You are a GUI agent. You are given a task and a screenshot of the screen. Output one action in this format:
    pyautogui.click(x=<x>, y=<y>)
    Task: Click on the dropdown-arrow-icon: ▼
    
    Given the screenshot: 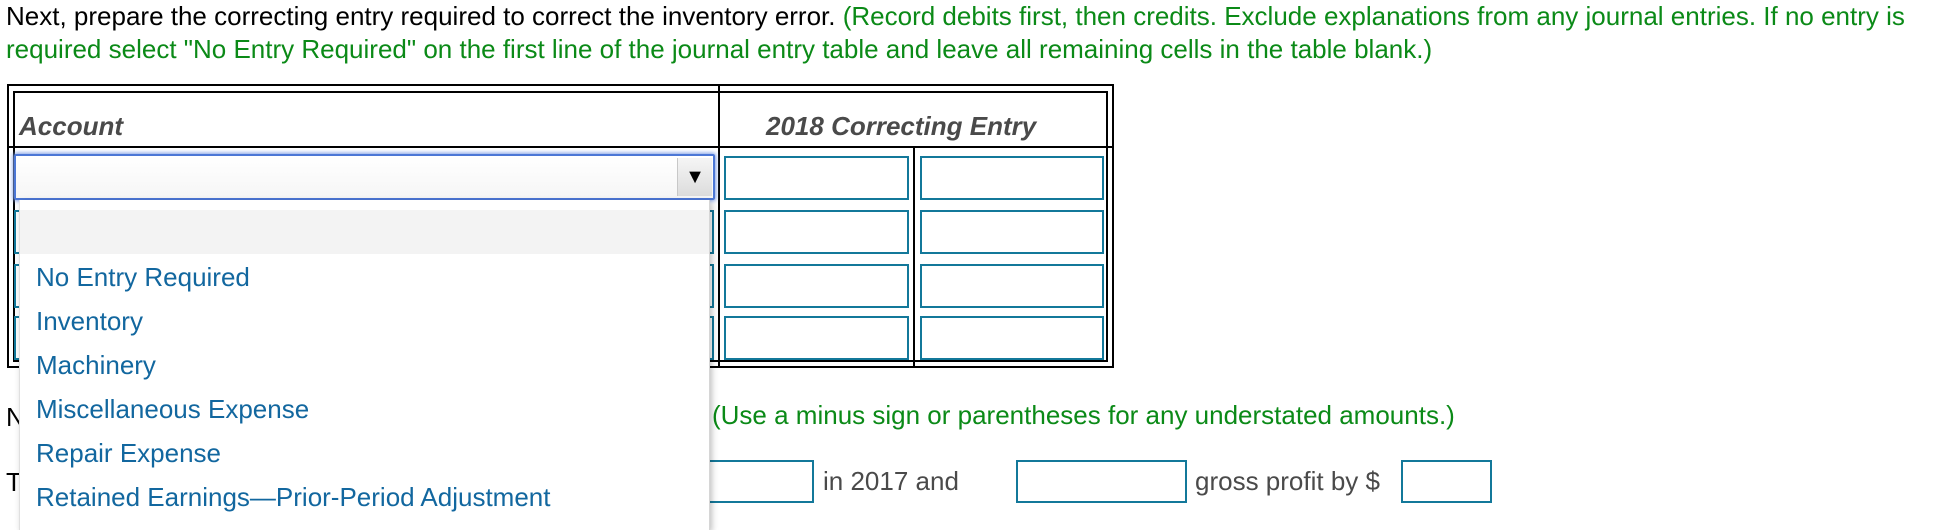 What is the action you would take?
    pyautogui.click(x=694, y=177)
    